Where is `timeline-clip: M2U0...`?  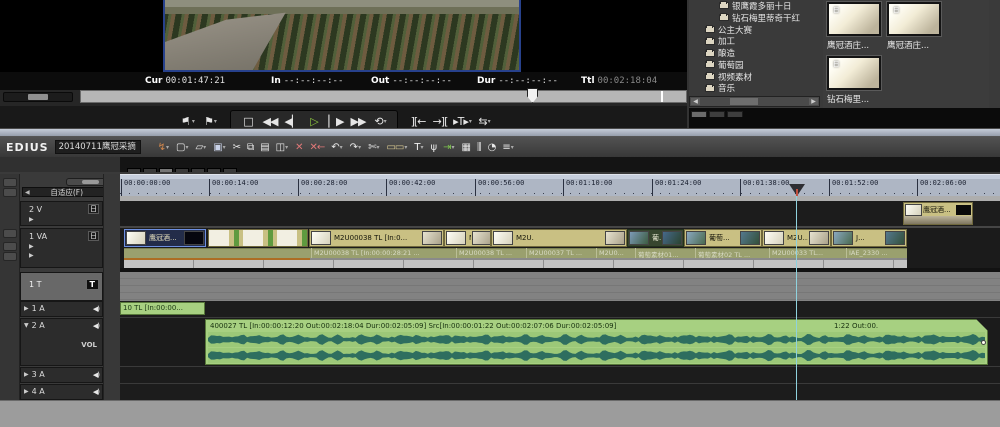
timeline-clip: M2U0... is located at coordinates (467, 238).